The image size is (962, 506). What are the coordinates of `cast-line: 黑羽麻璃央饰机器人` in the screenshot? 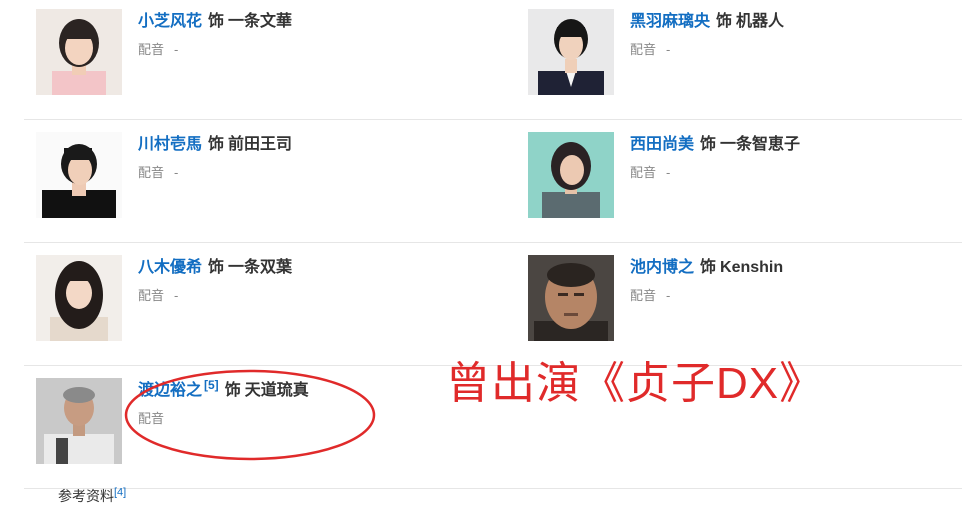 It's located at (780, 22).